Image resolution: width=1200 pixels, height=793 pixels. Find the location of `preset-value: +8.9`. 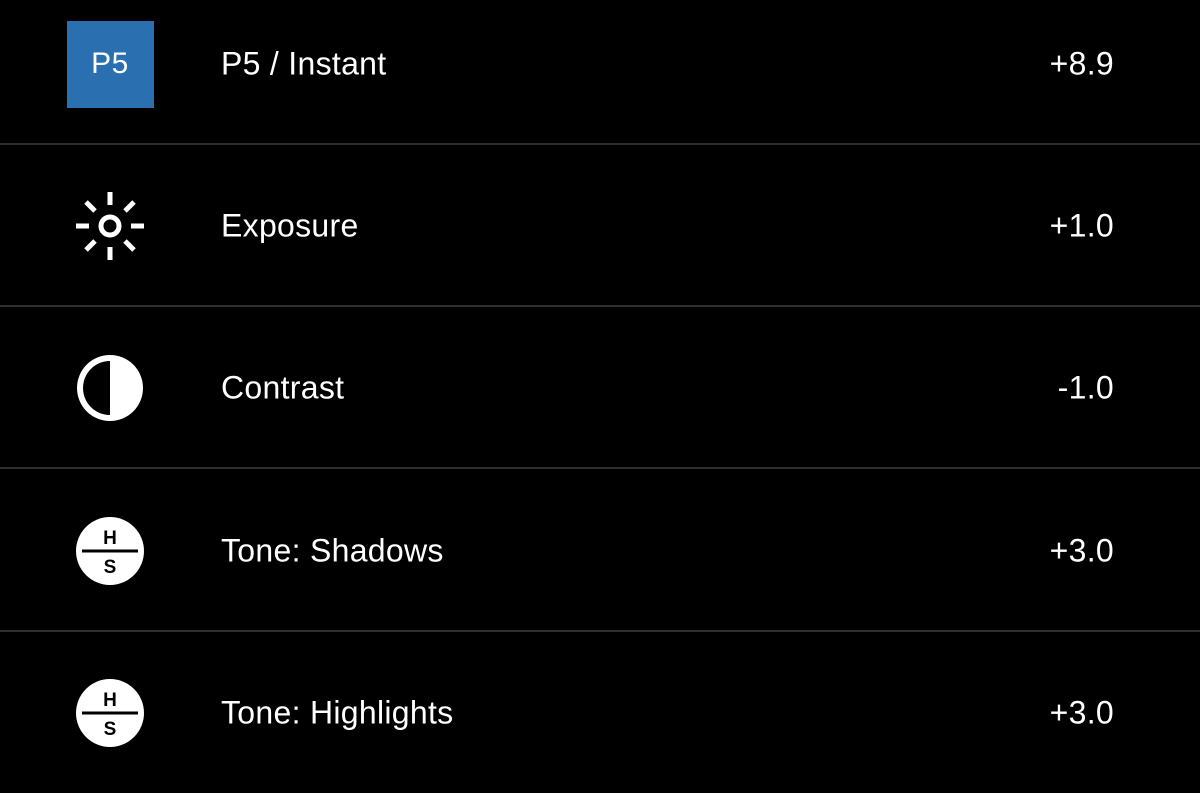

preset-value: +8.9 is located at coordinates (1081, 63).